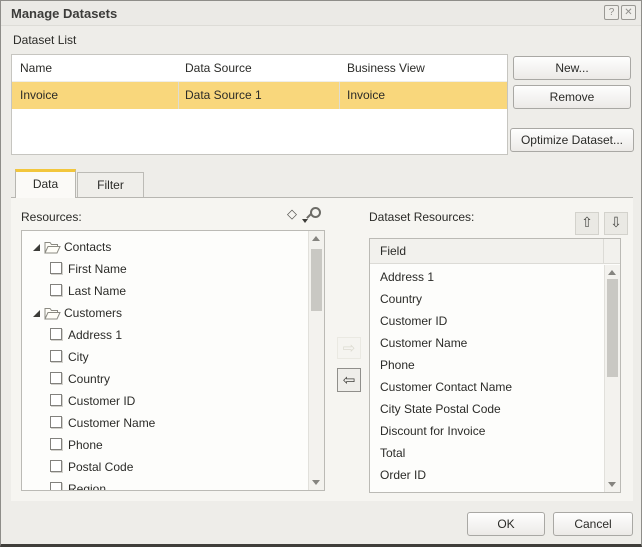 Image resolution: width=642 pixels, height=547 pixels. Describe the element at coordinates (36, 68) in the screenshot. I see `column-header-name: Name` at that location.